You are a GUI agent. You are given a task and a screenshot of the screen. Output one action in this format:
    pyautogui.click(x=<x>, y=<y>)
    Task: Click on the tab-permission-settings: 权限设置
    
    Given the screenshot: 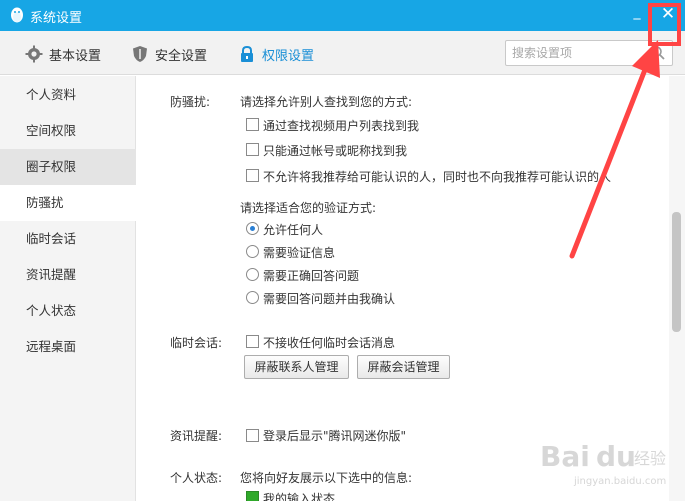 What is the action you would take?
    pyautogui.click(x=276, y=54)
    